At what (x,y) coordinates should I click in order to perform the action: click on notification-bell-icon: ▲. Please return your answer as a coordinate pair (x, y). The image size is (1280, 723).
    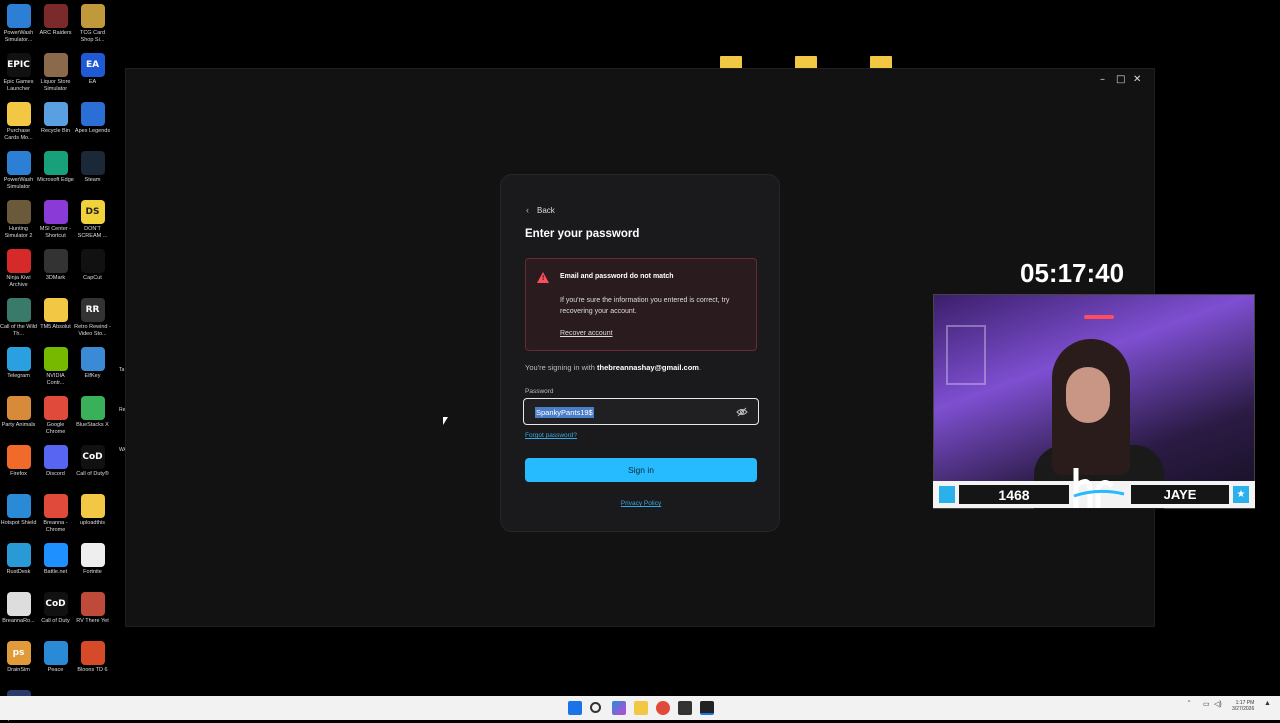
    Looking at the image, I should click on (1267, 703).